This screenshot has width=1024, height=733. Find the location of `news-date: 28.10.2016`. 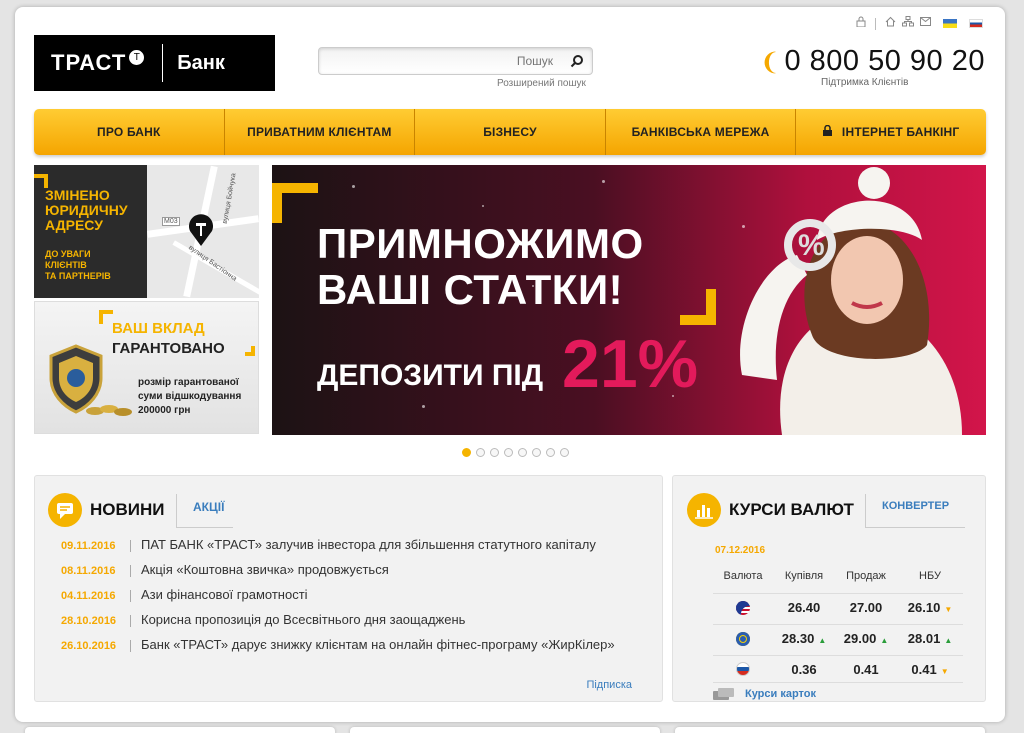

news-date: 28.10.2016 is located at coordinates (89, 621).